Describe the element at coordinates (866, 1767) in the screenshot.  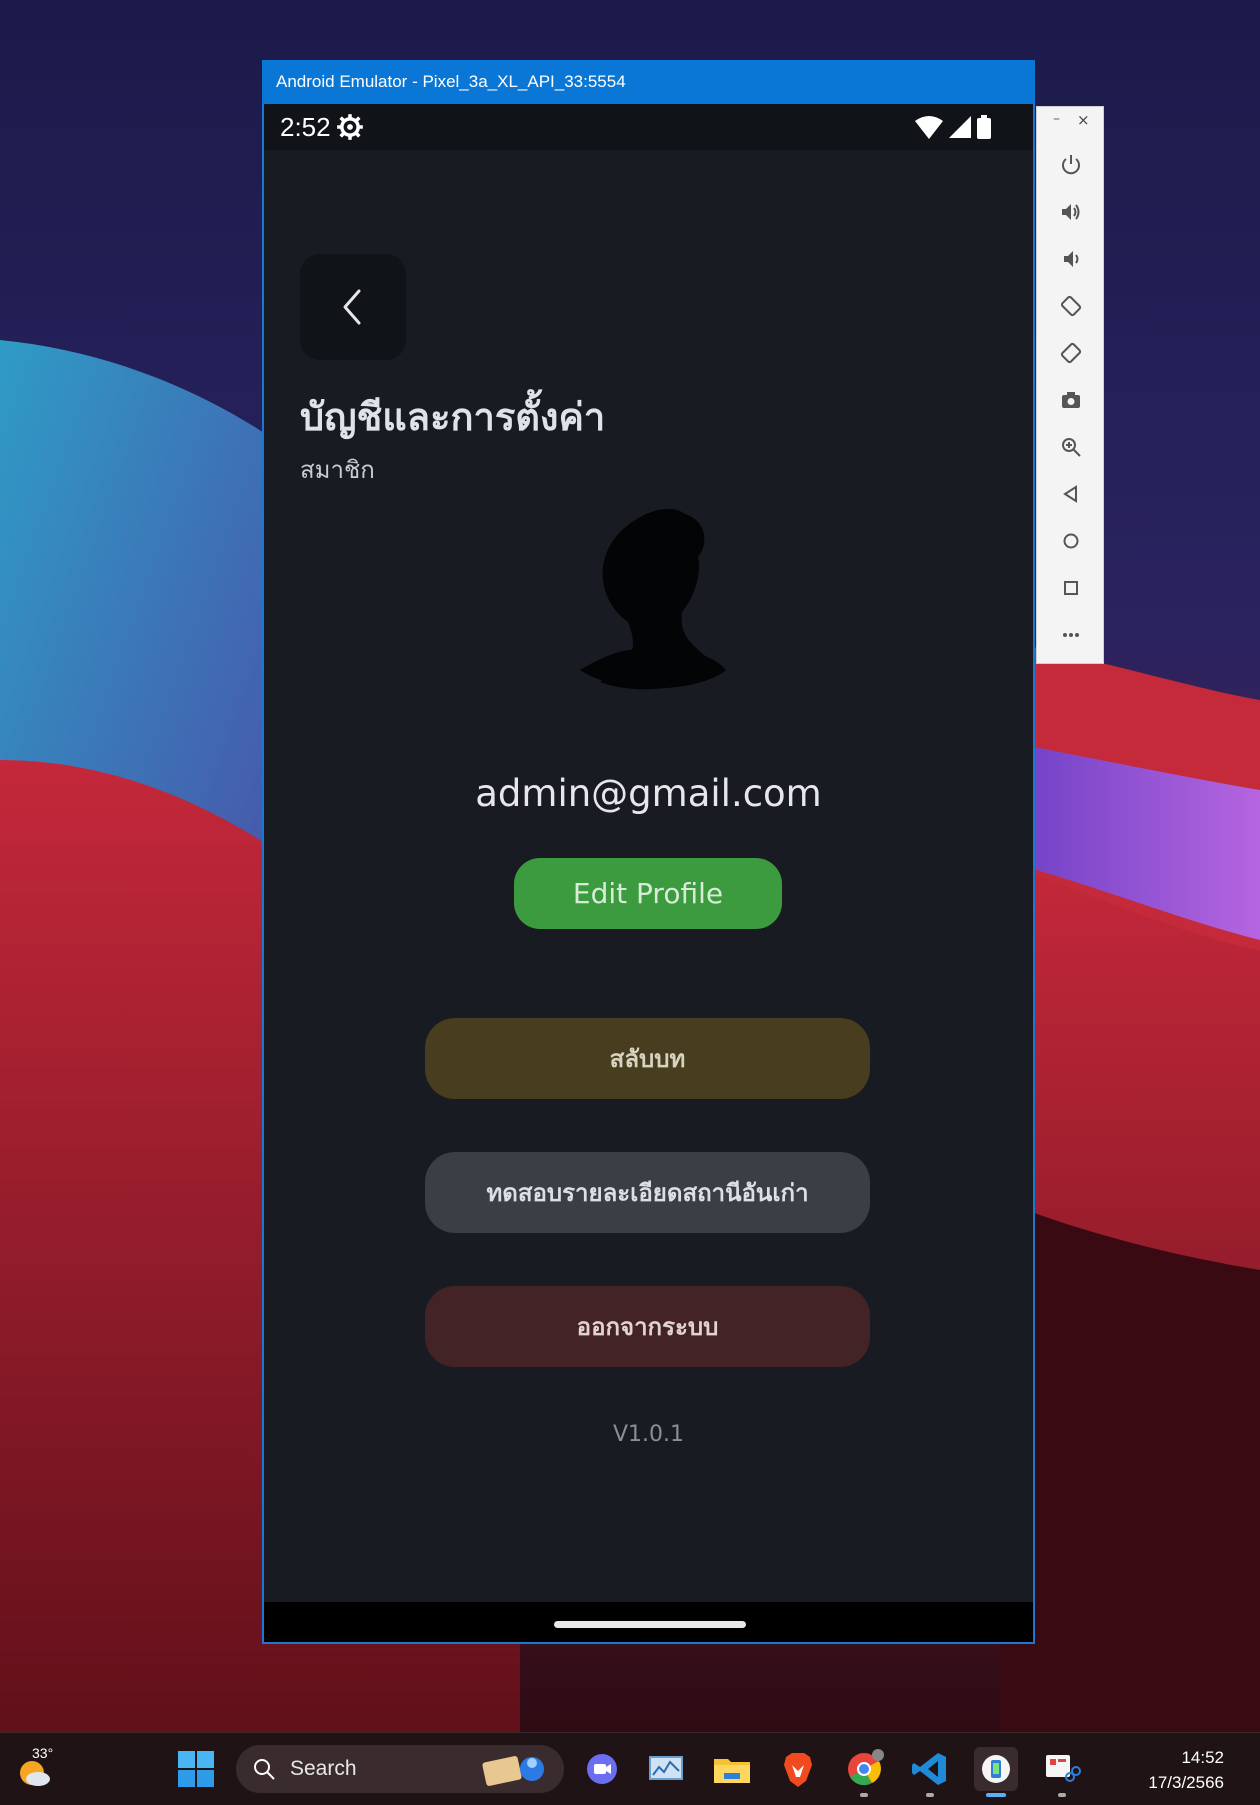
I see `chrome-icon` at that location.